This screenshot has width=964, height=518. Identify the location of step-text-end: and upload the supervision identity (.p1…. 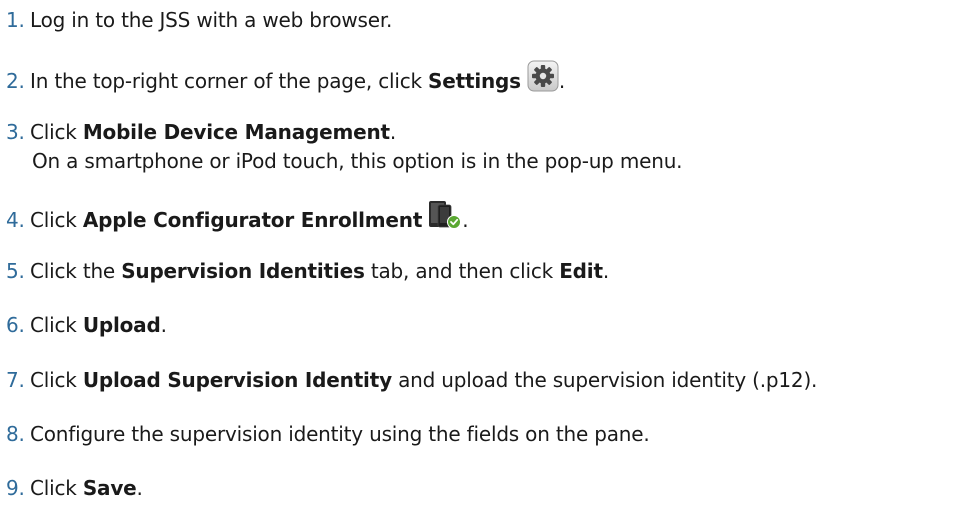
(604, 380).